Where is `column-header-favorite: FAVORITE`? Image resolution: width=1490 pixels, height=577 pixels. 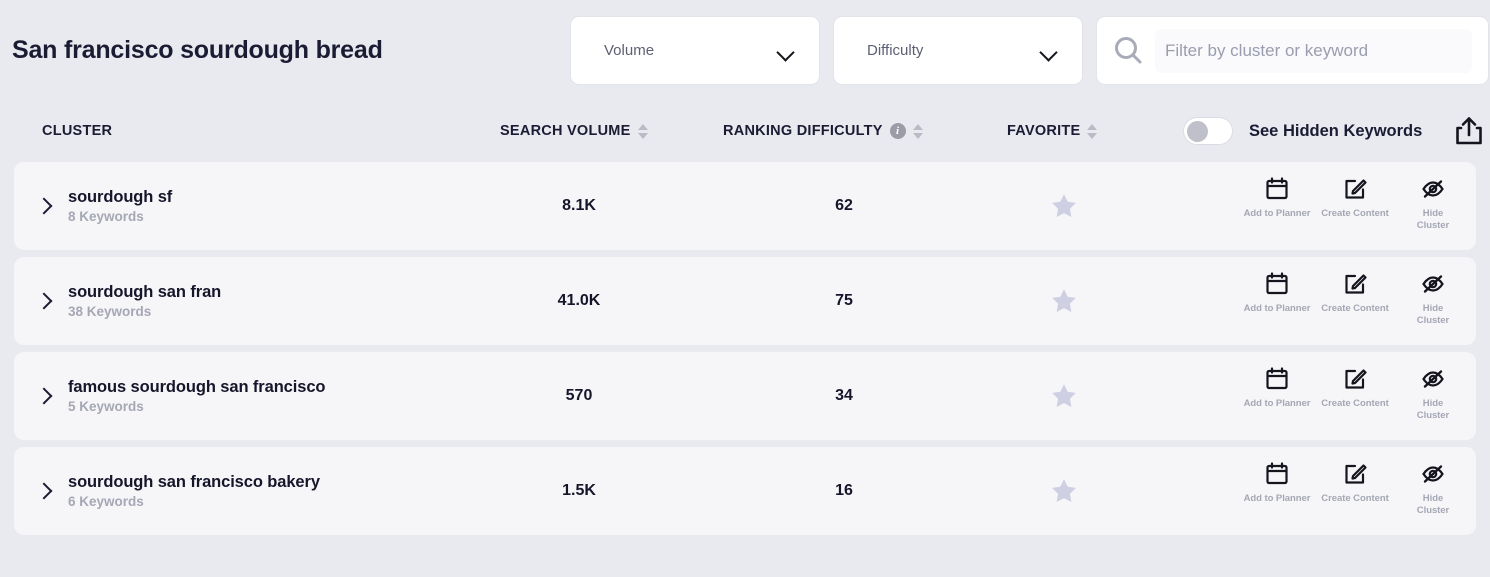 column-header-favorite: FAVORITE is located at coordinates (1052, 131).